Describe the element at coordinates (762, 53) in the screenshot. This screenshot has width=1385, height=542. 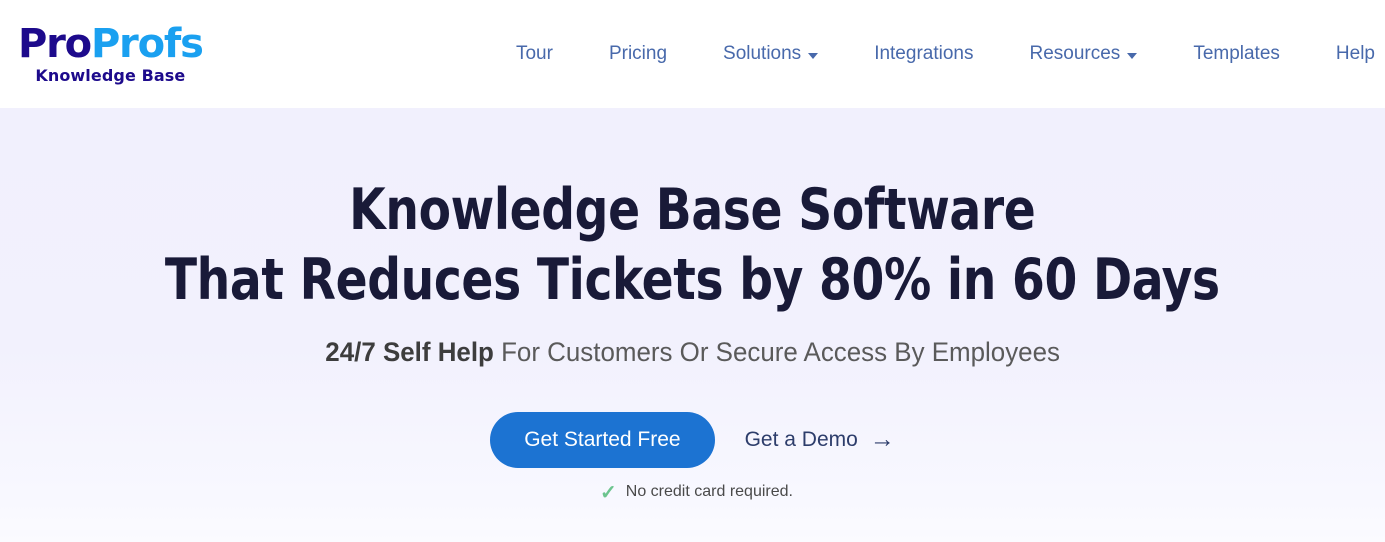
I see `nav-item-label: Solutions` at that location.